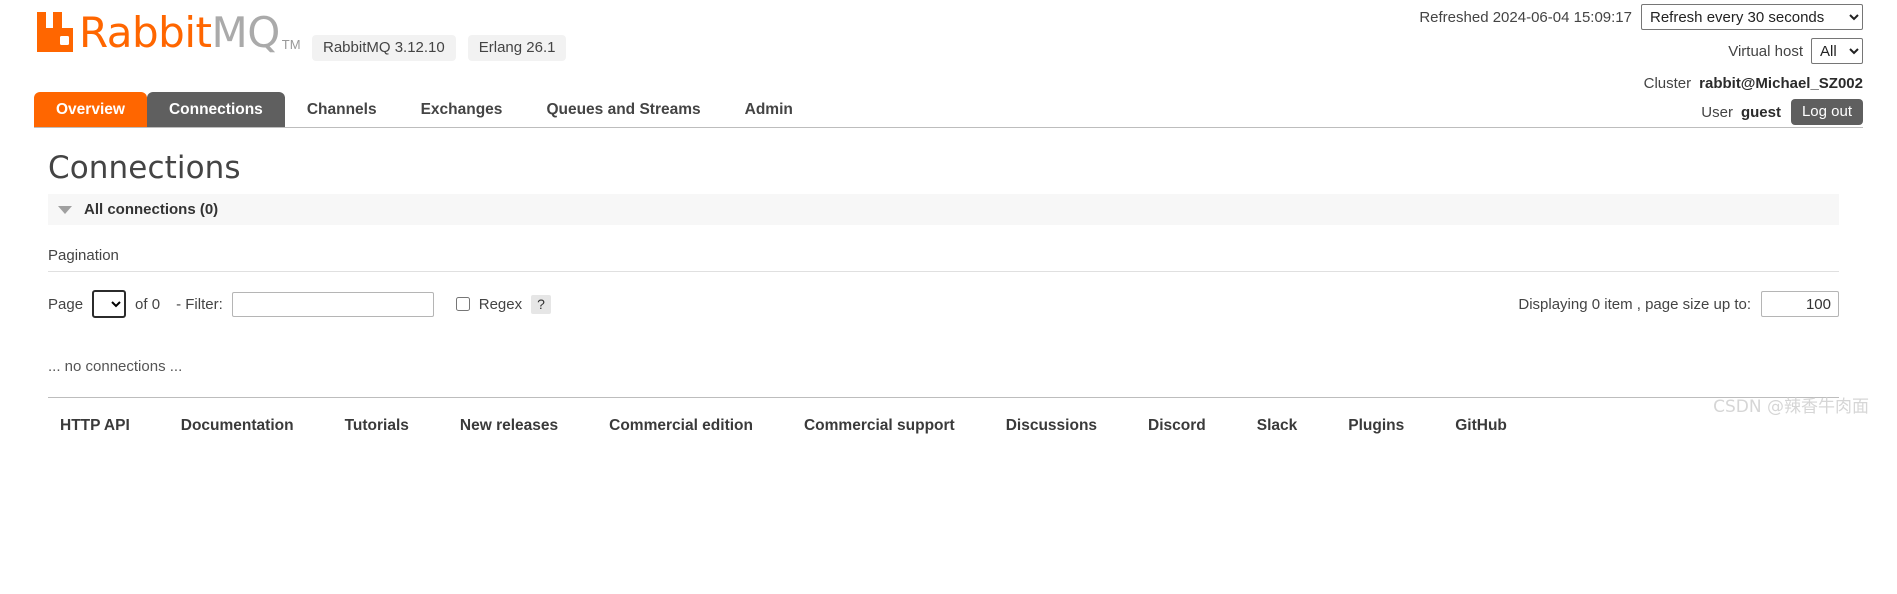 This screenshot has height=594, width=1897. Describe the element at coordinates (66, 304) in the screenshot. I see `page-label: Page` at that location.